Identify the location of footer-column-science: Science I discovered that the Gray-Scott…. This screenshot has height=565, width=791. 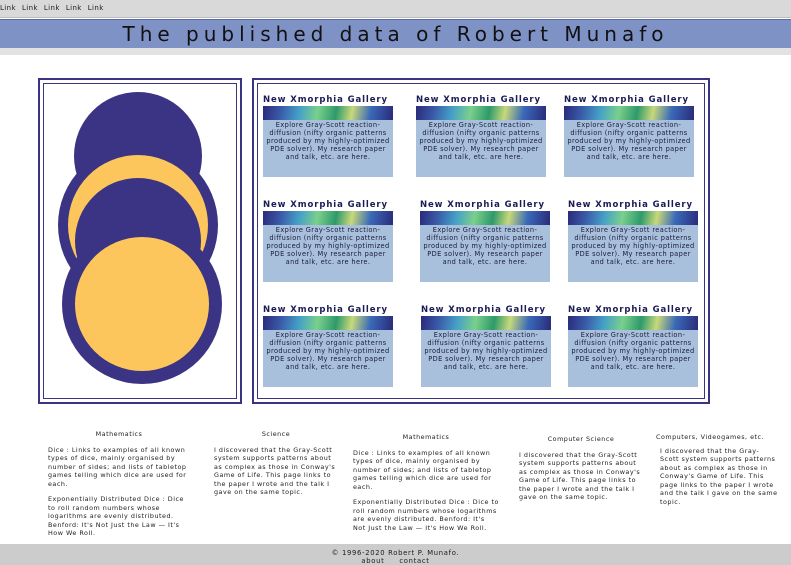
(276, 467).